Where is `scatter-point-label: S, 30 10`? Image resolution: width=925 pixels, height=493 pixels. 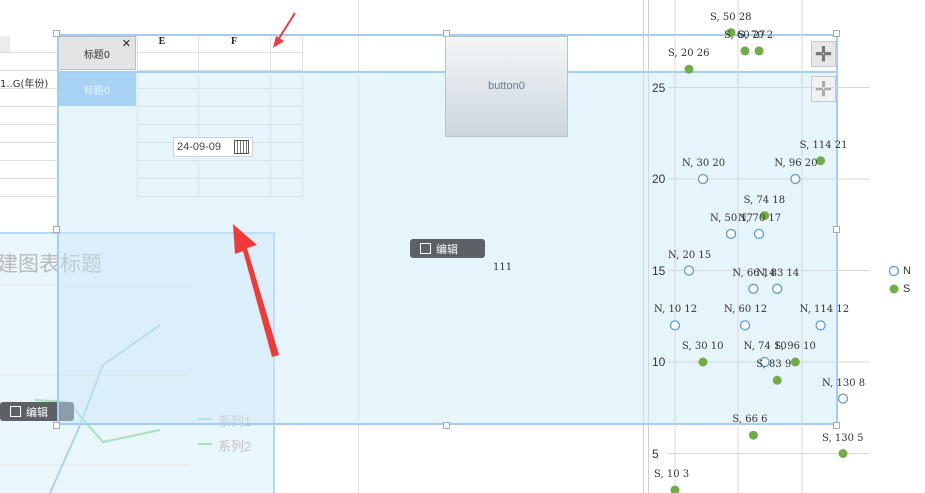 scatter-point-label: S, 30 10 is located at coordinates (703, 346).